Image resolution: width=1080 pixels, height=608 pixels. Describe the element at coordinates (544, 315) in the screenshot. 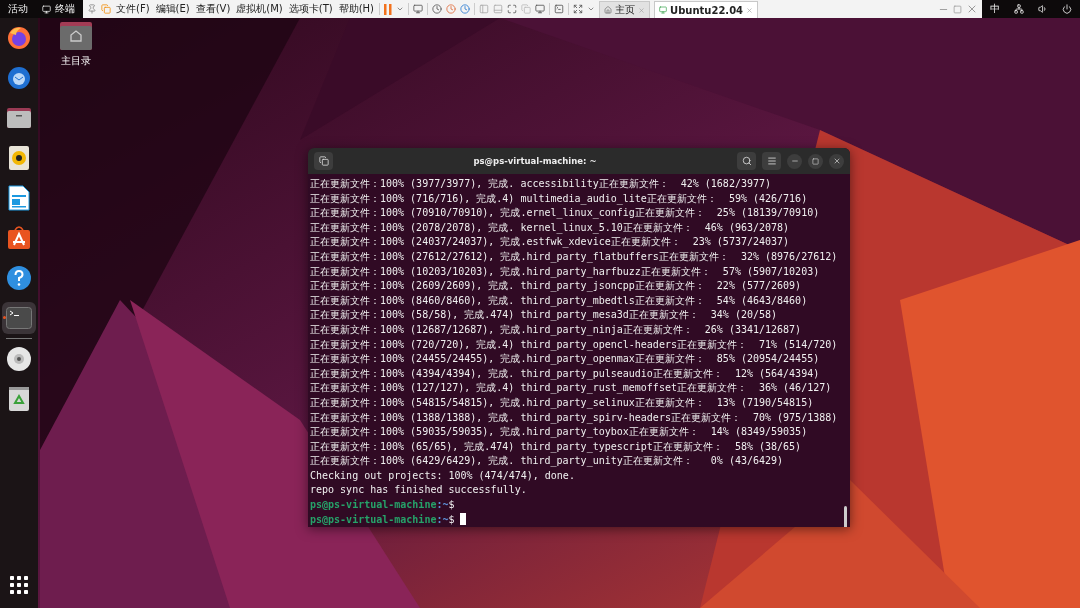

I see `terminal-output-line: 正在更新文件：100% (58/58), 完成.474) third_party_mesa3d正在更新文件： 34% (20/58)` at that location.